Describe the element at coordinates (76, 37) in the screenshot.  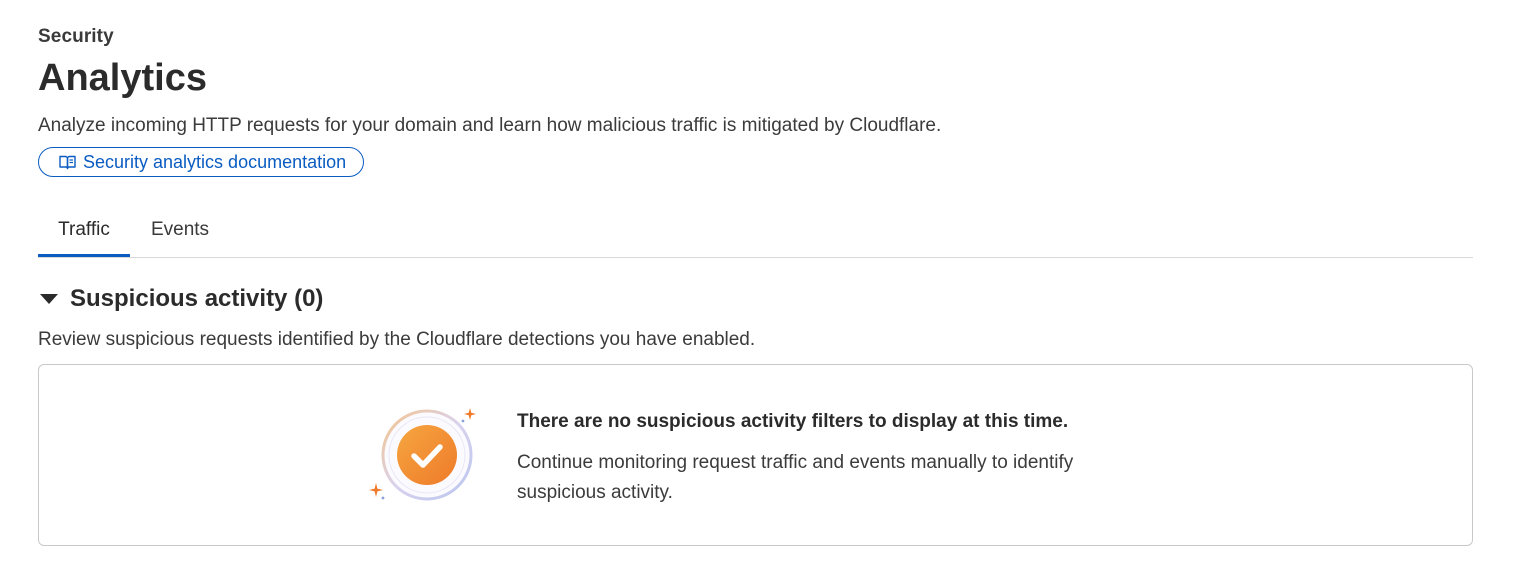
I see `breadcrumb: Security` at that location.